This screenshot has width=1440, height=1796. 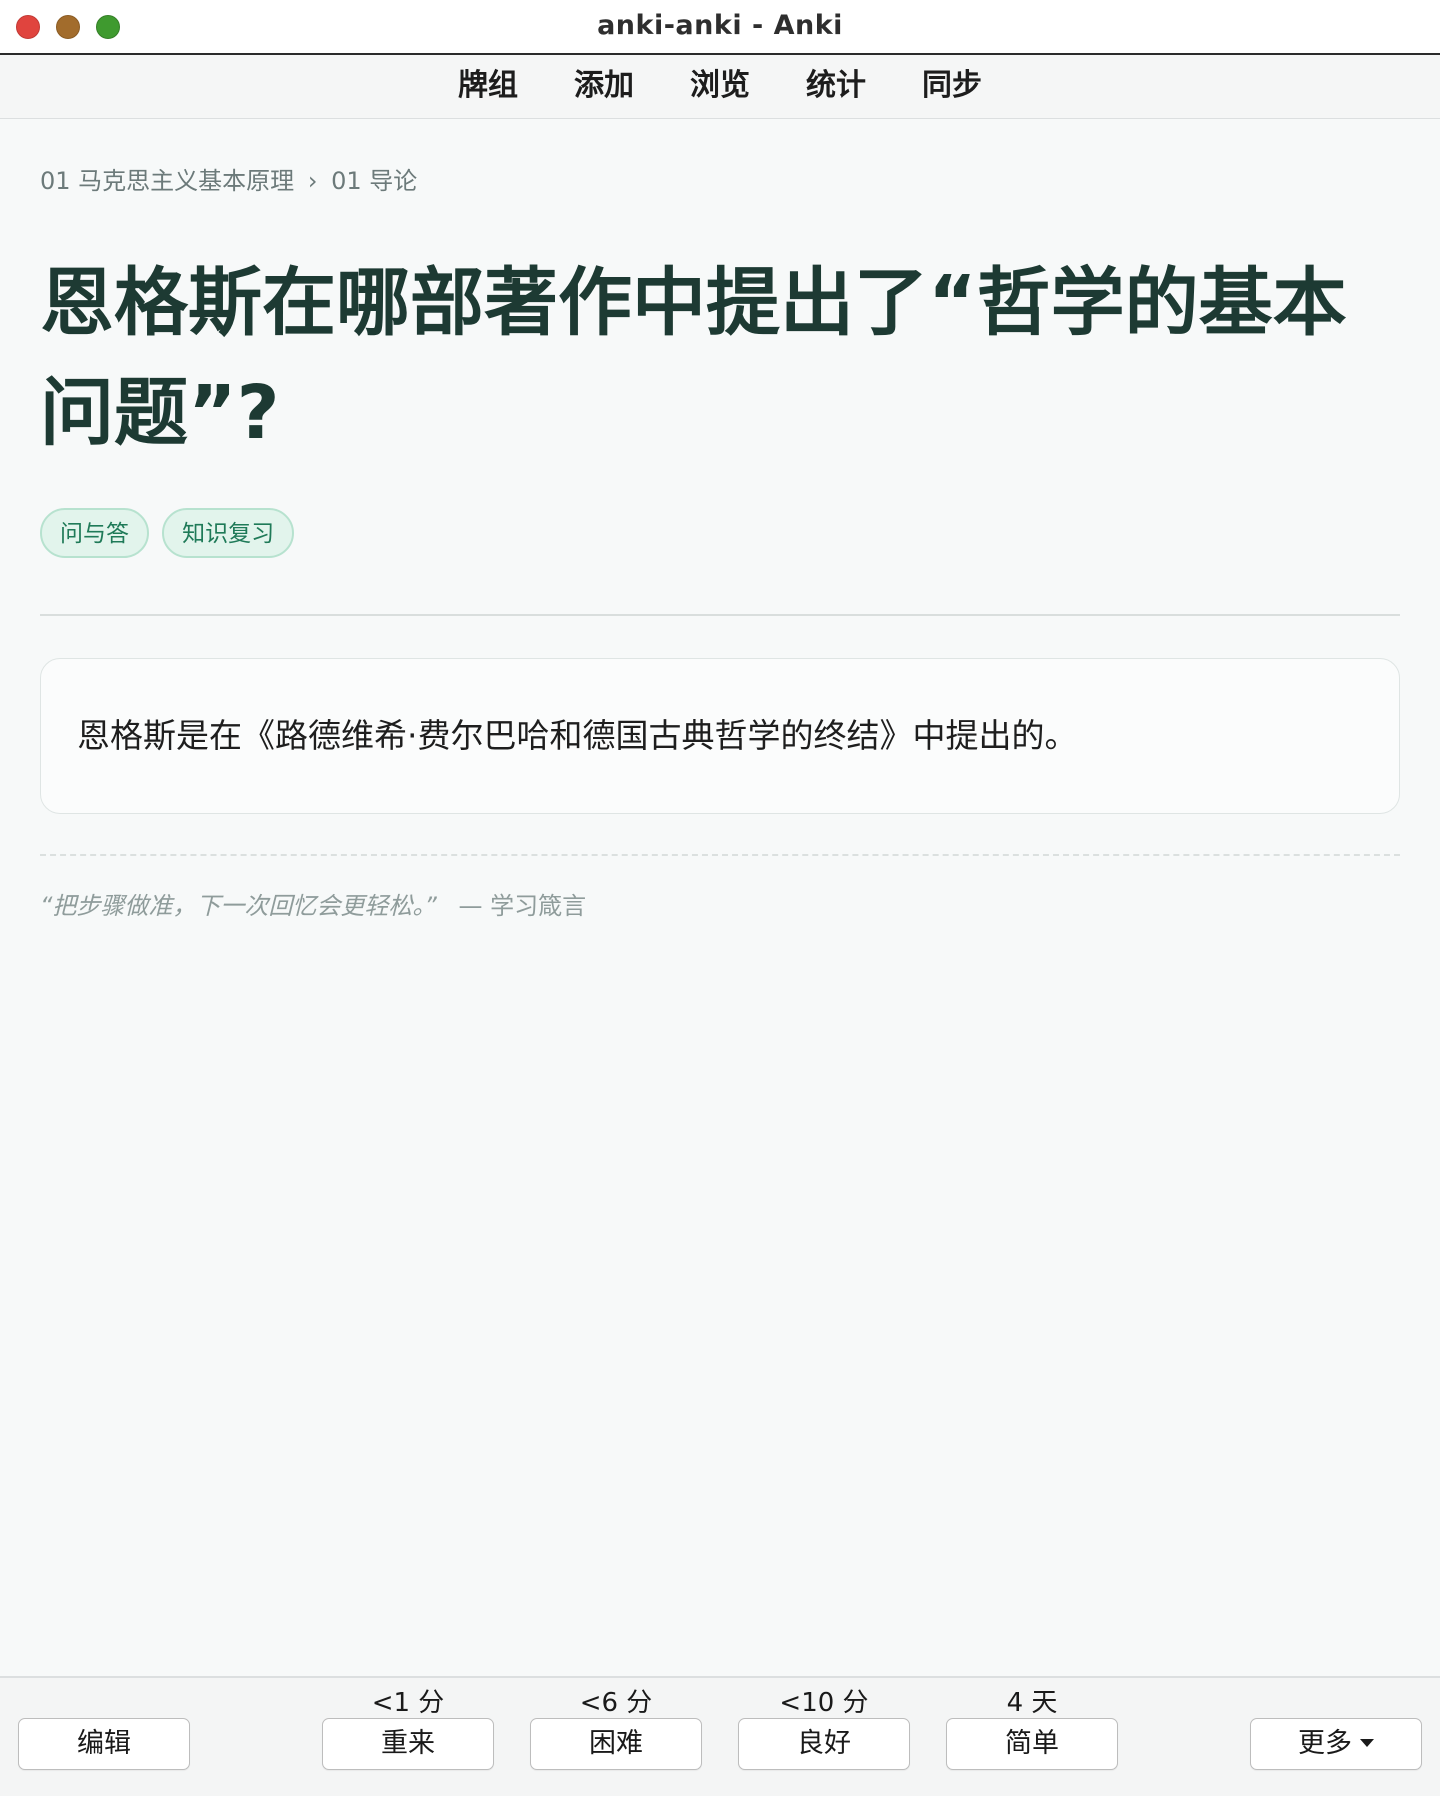 I want to click on tag-chip: 问与答, so click(x=94, y=533).